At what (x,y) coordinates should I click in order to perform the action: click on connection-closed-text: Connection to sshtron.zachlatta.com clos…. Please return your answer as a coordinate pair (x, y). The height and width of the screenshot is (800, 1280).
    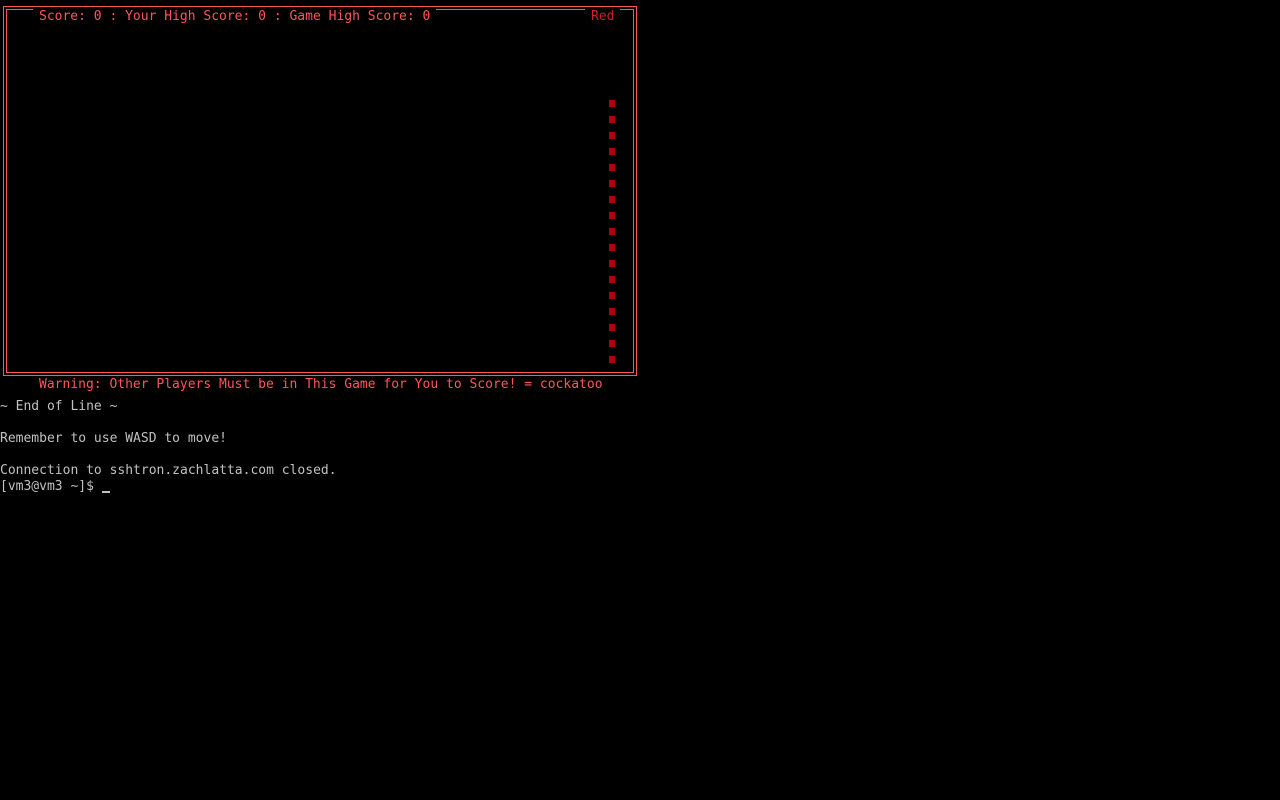
    Looking at the image, I should click on (168, 470).